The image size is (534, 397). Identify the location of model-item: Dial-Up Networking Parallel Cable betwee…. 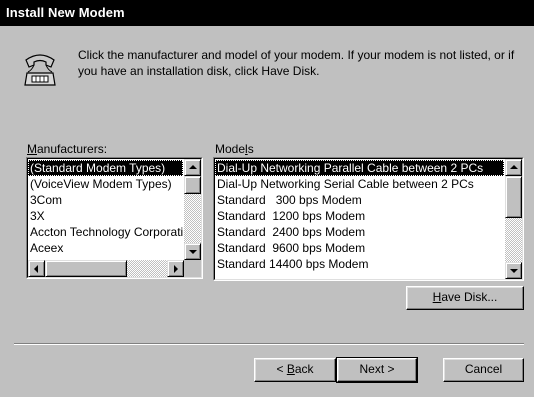
(359, 168).